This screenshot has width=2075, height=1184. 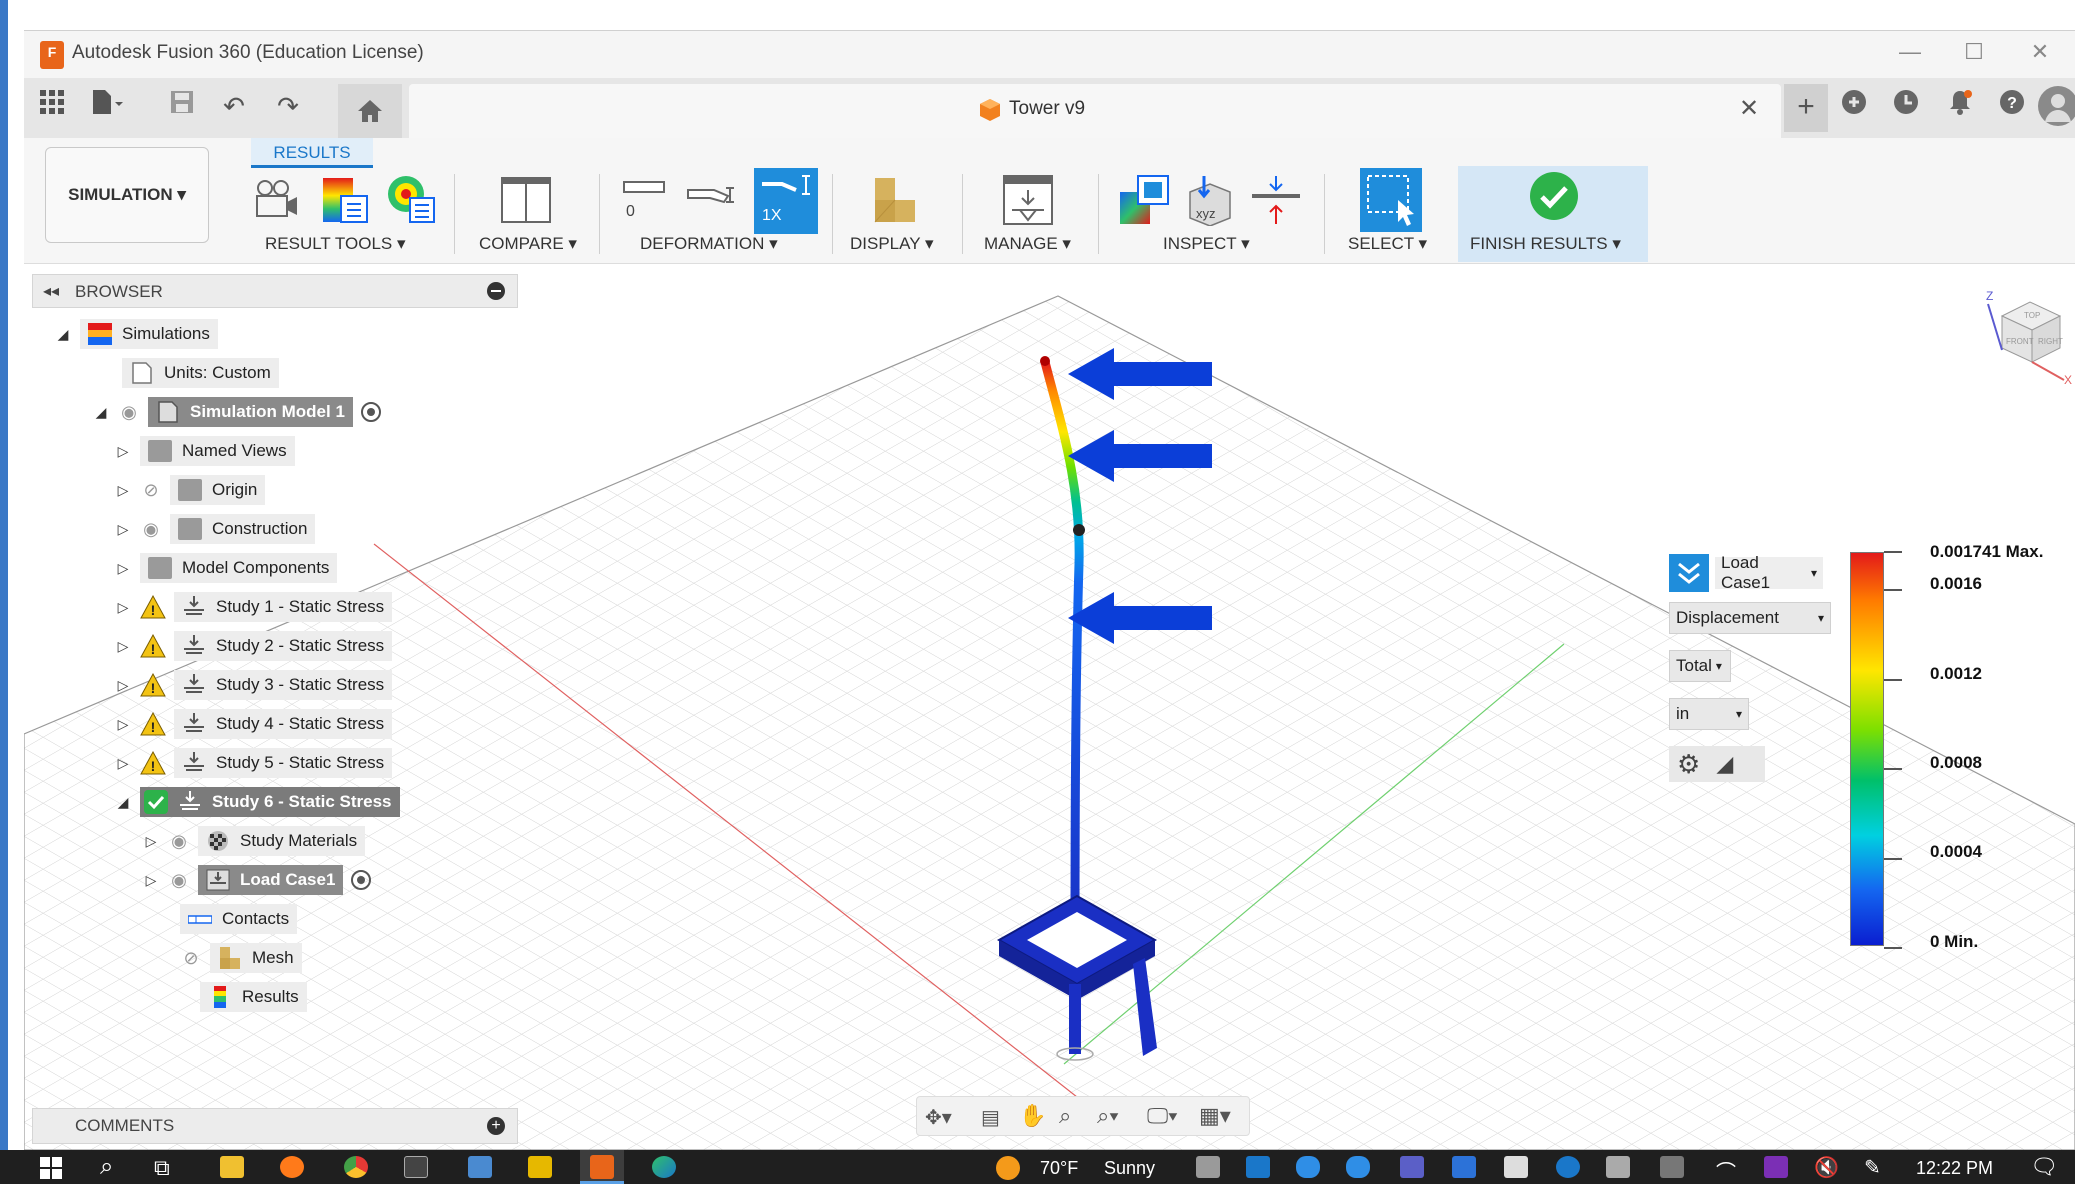 I want to click on tree-row-study-4: ▷ ! Study 4 - Static Stress, so click(x=257, y=724).